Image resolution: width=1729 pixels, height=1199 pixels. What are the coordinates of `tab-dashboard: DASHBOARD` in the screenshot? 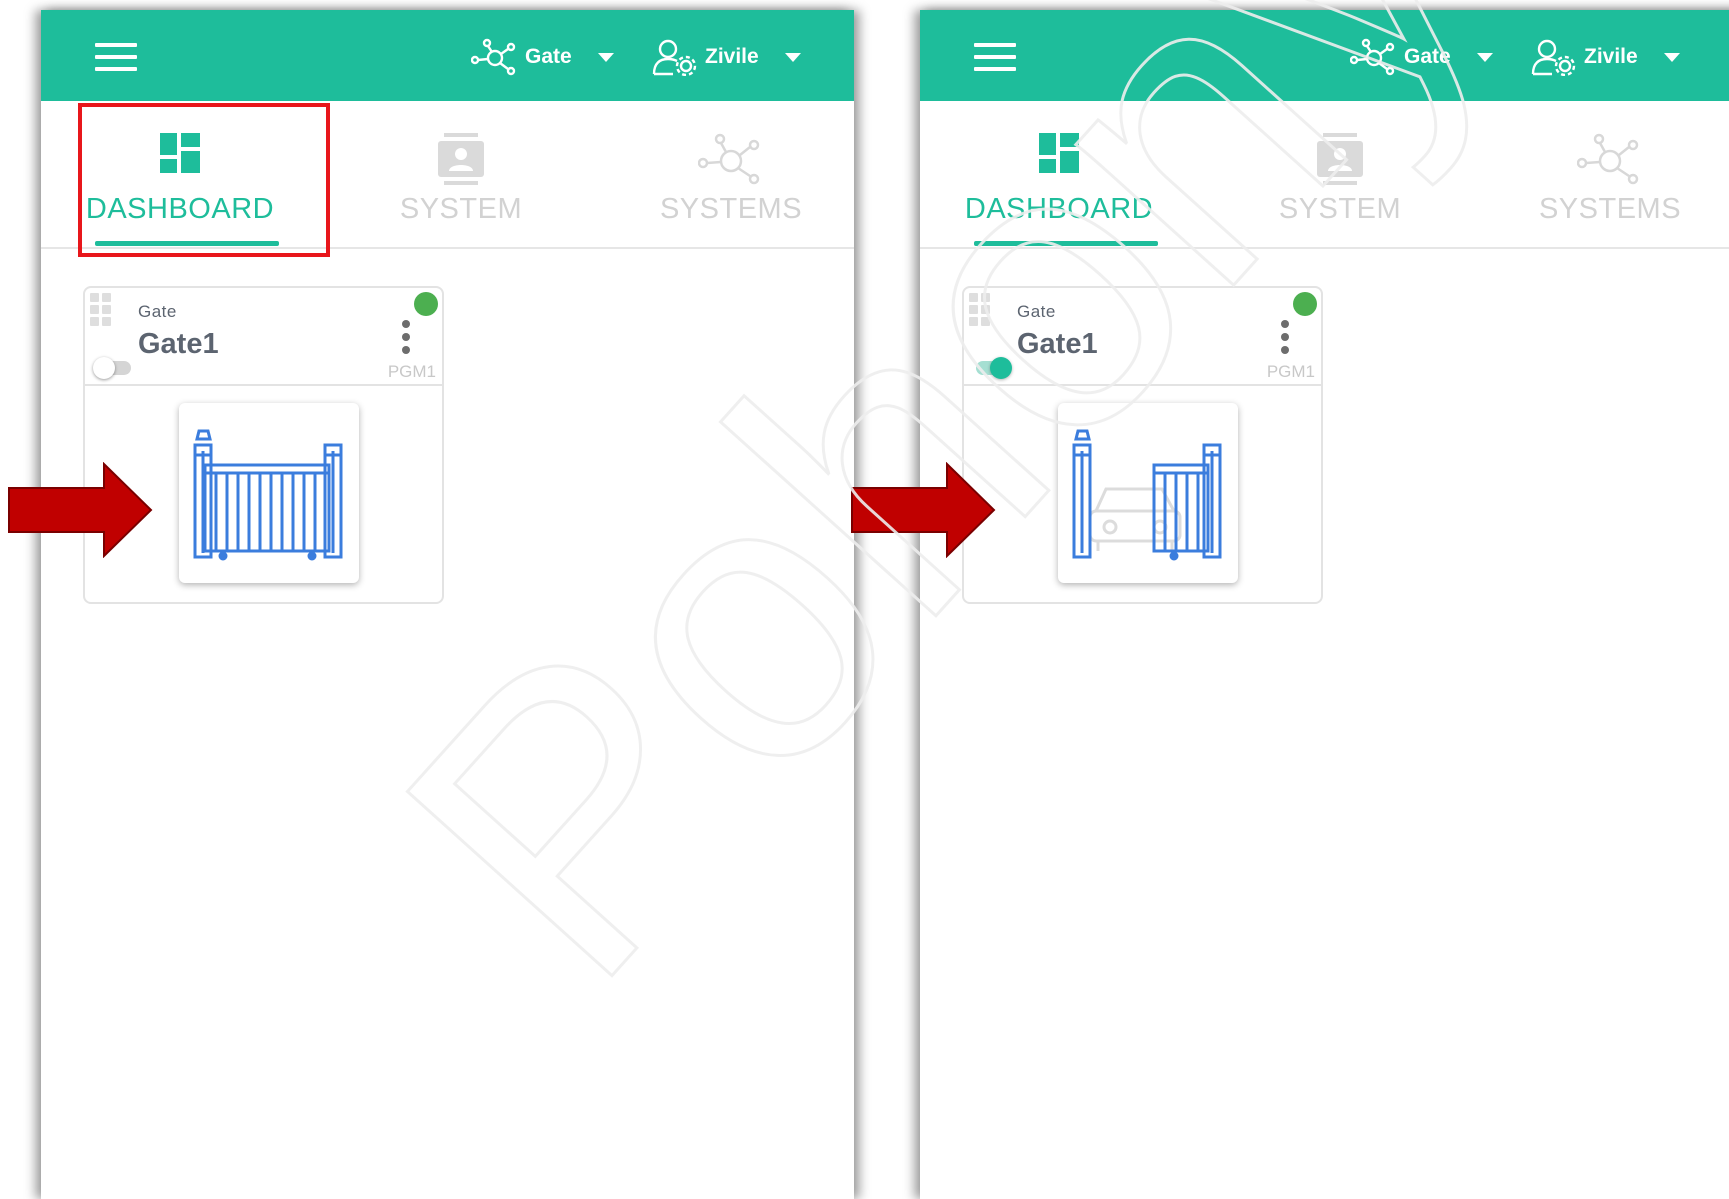 It's located at (1061, 174).